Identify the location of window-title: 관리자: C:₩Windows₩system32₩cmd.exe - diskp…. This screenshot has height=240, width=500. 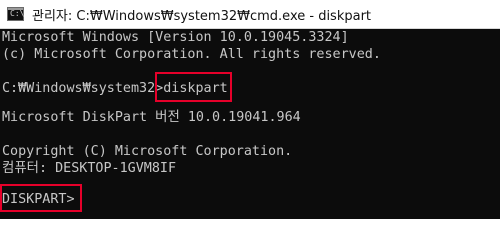
(202, 16).